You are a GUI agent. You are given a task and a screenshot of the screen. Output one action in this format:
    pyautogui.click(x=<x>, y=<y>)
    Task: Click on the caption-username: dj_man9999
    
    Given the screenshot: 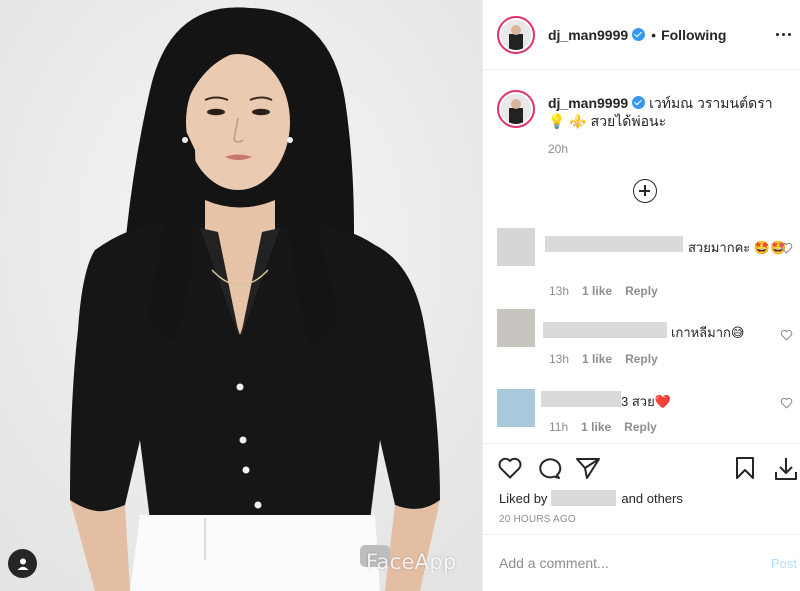 What is the action you would take?
    pyautogui.click(x=588, y=103)
    